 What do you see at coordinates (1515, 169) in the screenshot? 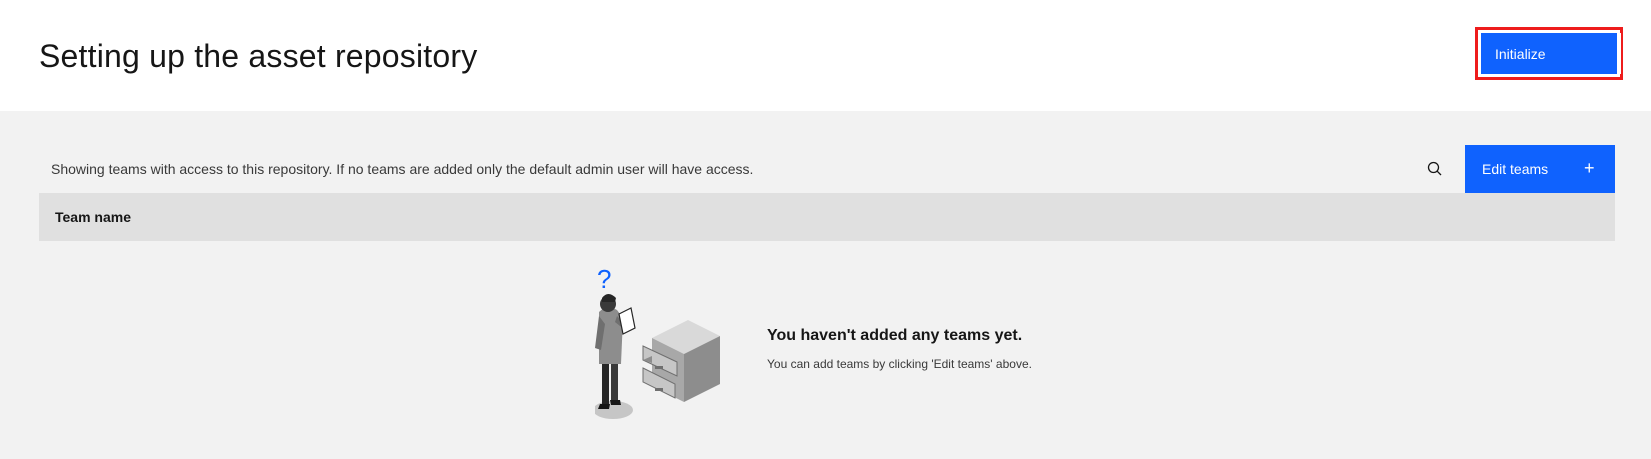
I see `edit-teams-label: Edit teams` at bounding box center [1515, 169].